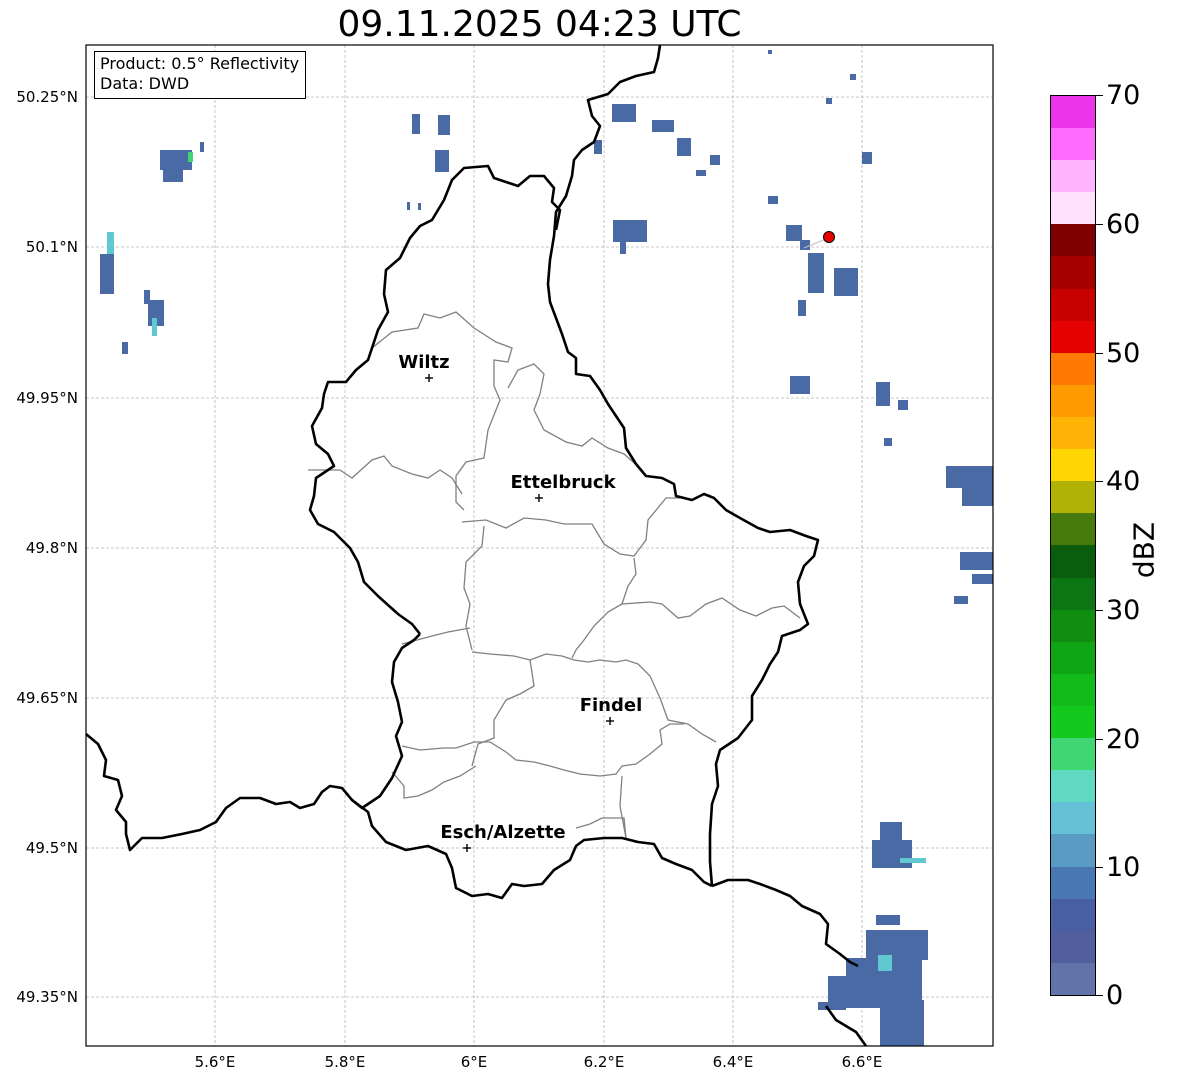 The image size is (1184, 1081). I want to click on colorbar-label: dBZ, so click(1144, 550).